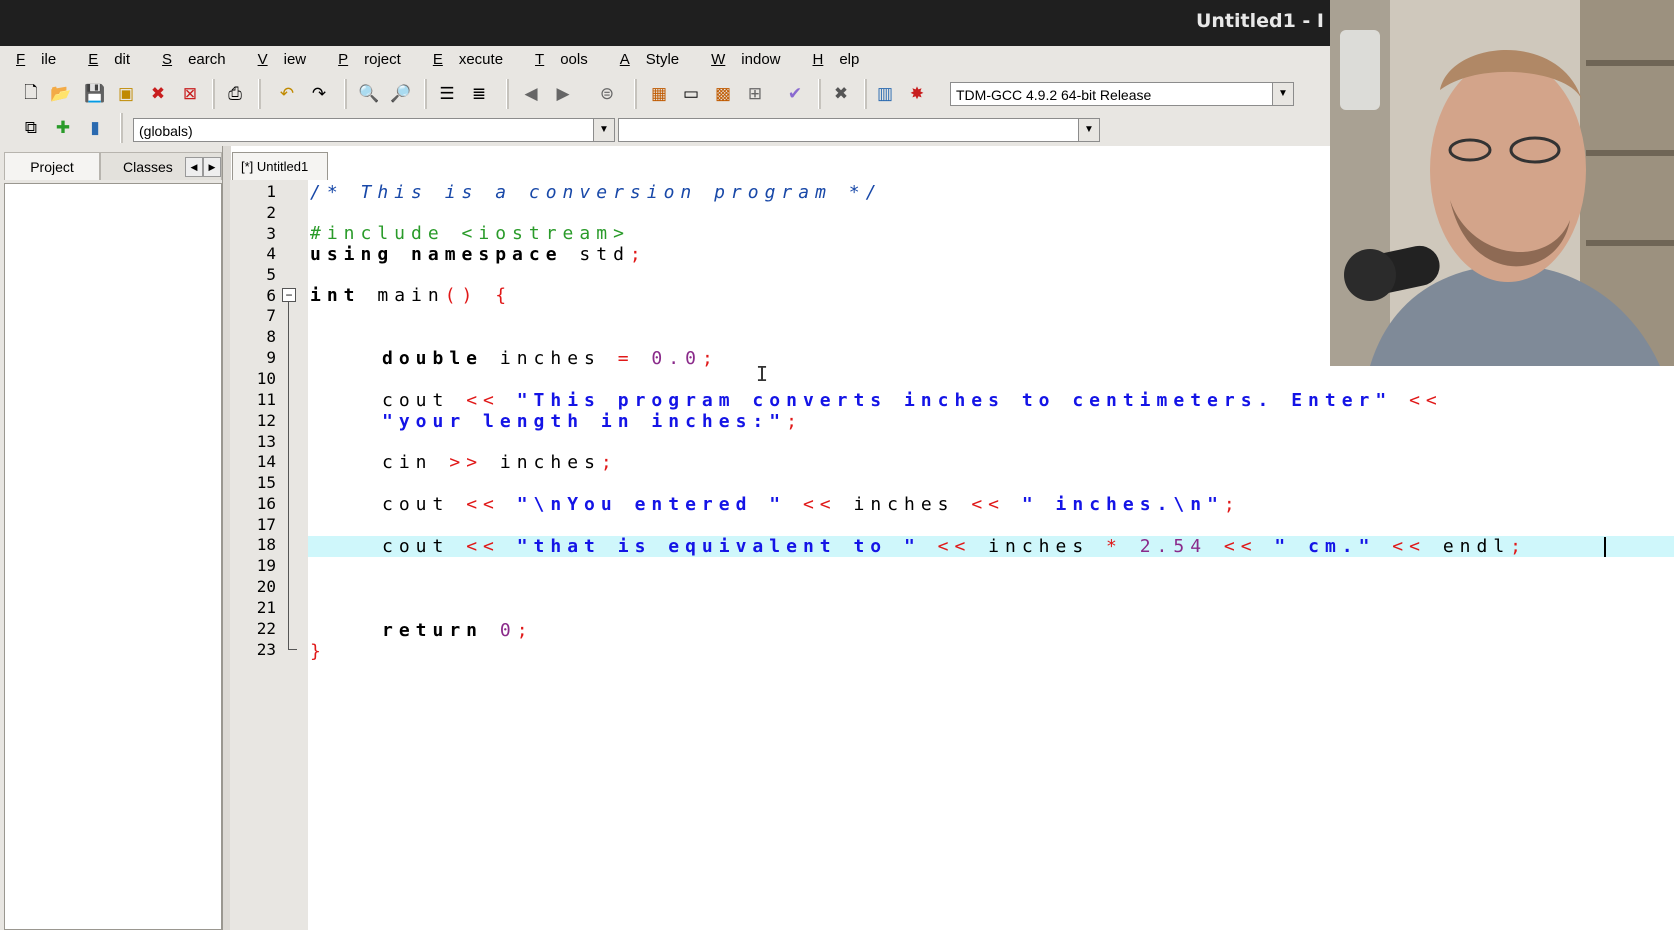  I want to click on editor-tab-untitled1: [*] Untitled1, so click(280, 166).